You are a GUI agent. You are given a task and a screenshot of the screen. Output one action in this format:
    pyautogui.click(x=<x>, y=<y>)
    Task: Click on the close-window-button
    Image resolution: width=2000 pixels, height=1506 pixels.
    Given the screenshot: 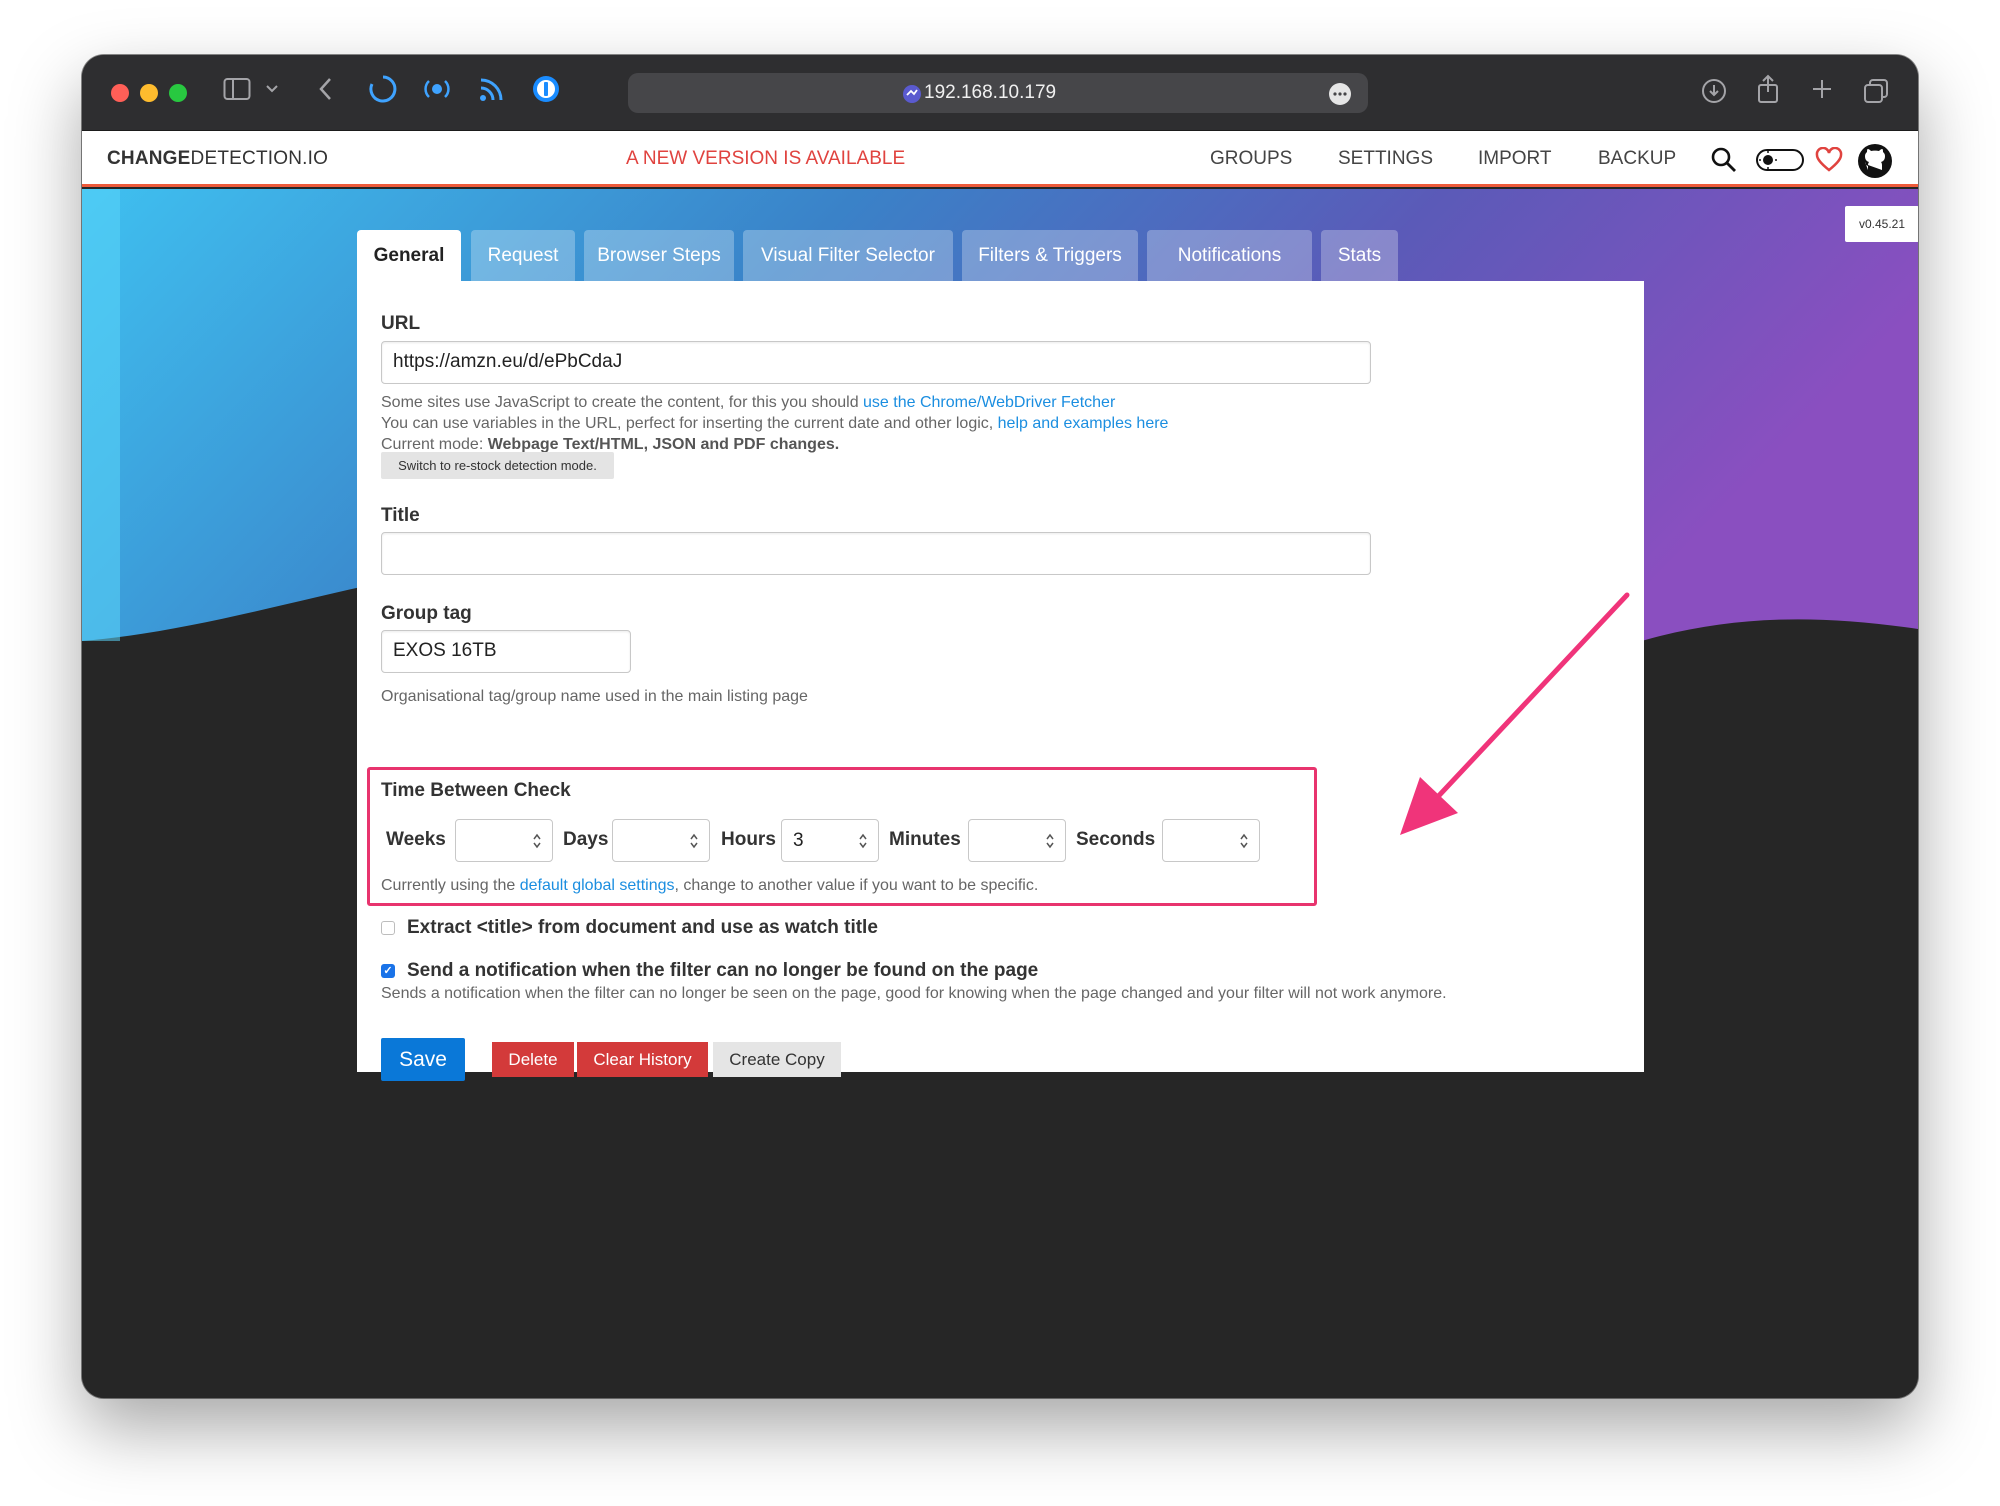 What is the action you would take?
    pyautogui.click(x=120, y=93)
    